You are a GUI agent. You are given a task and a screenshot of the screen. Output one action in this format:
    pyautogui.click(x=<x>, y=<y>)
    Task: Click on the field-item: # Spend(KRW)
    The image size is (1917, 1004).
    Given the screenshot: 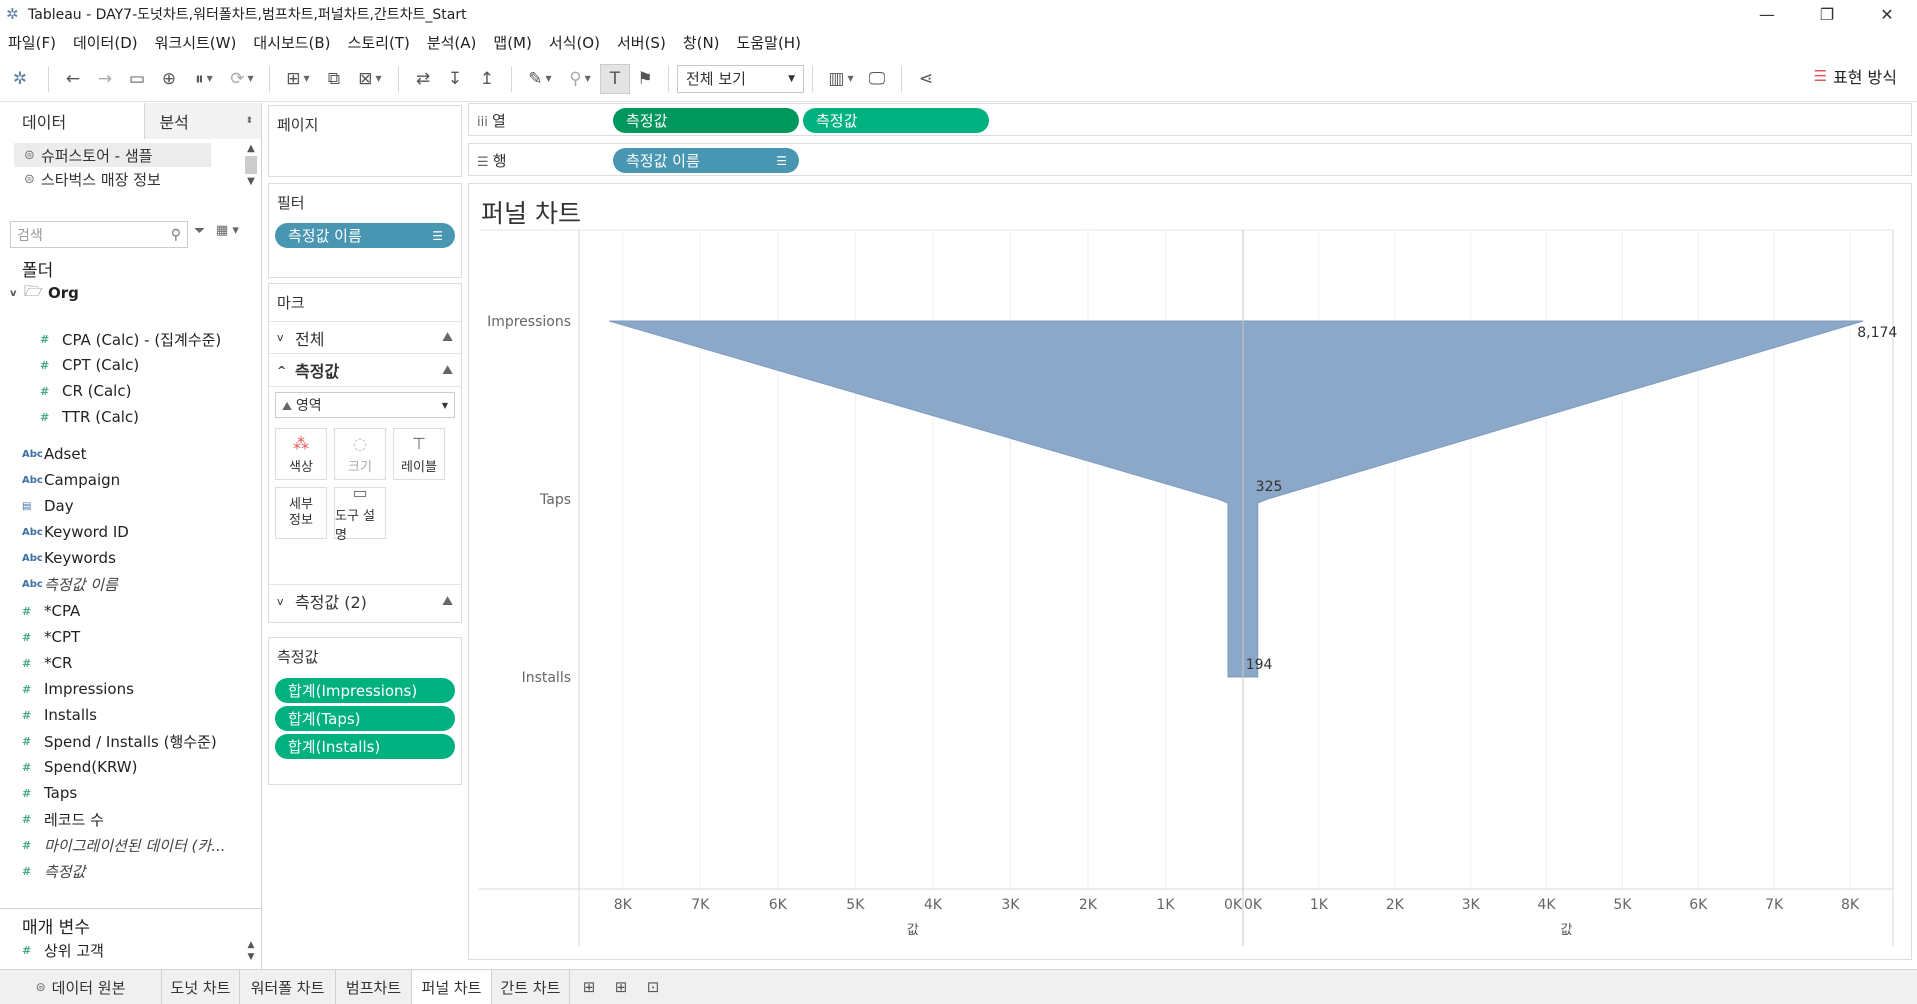 What is the action you would take?
    pyautogui.click(x=80, y=767)
    